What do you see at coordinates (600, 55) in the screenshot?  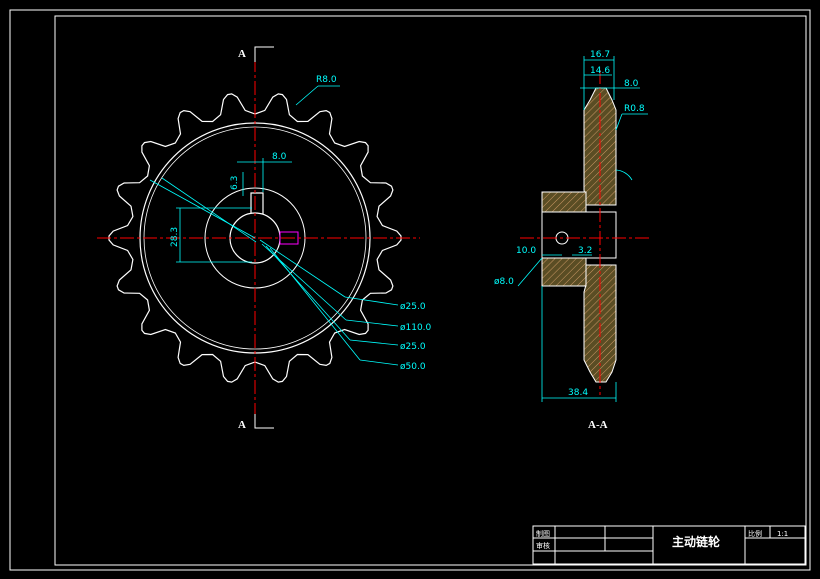 I see `dim-width-top: 16.7` at bounding box center [600, 55].